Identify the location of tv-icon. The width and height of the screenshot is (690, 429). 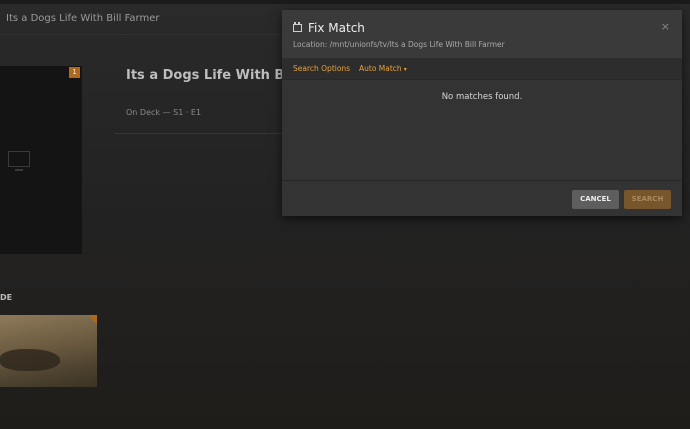
(19, 161).